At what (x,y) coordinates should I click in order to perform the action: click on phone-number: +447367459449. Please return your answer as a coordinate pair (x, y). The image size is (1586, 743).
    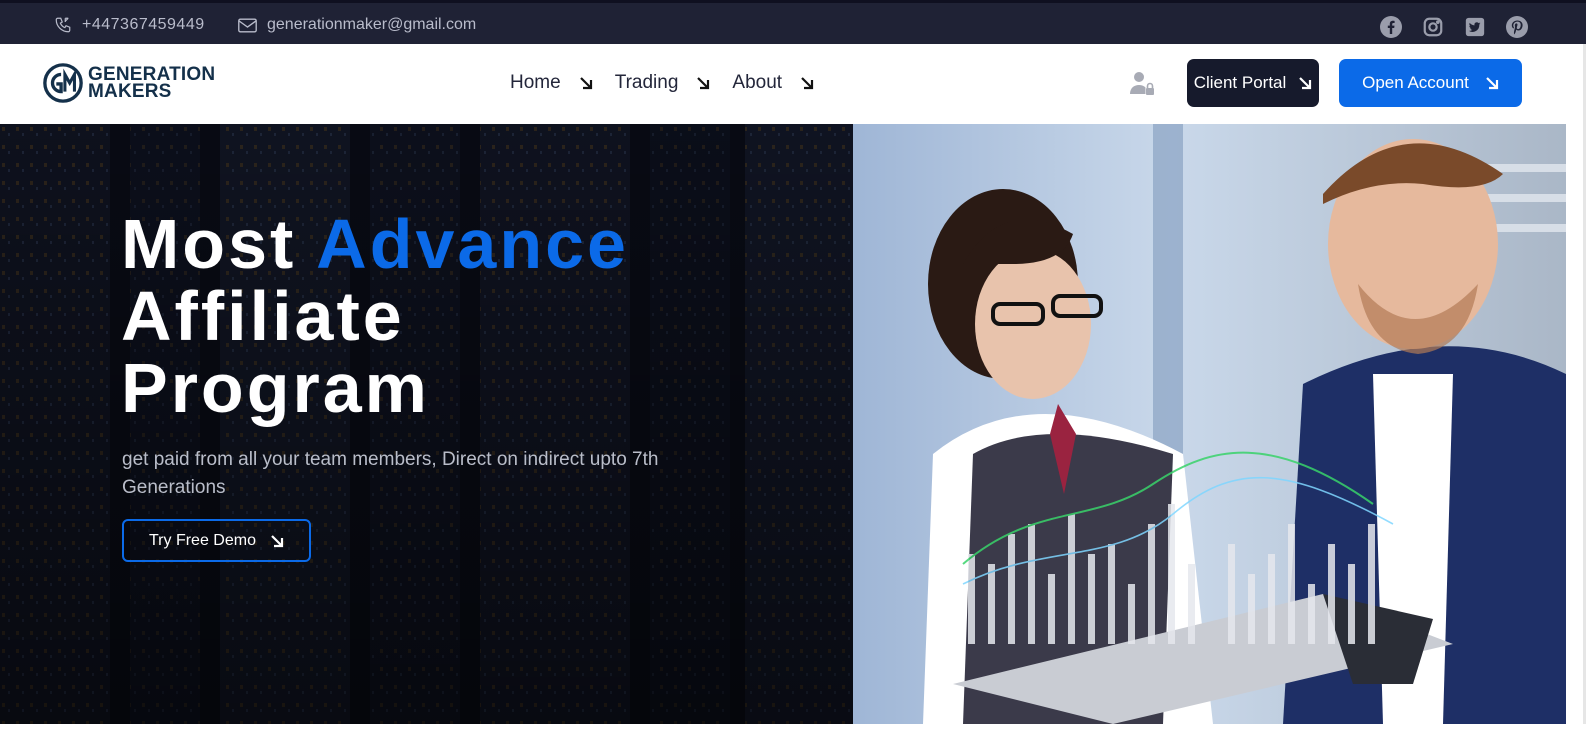
    Looking at the image, I should click on (143, 25).